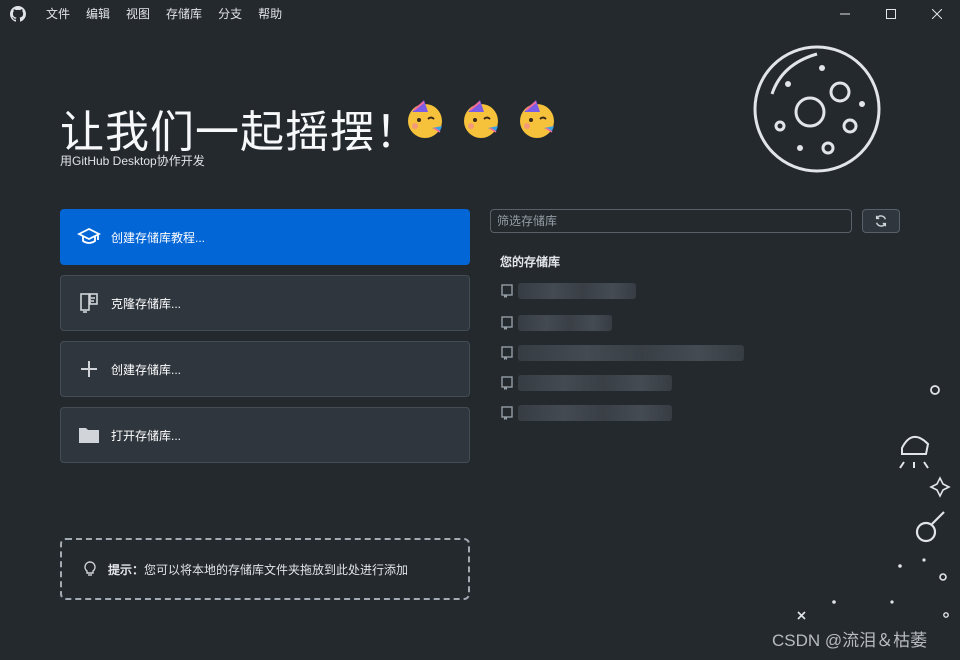  I want to click on maximize-button, so click(891, 14).